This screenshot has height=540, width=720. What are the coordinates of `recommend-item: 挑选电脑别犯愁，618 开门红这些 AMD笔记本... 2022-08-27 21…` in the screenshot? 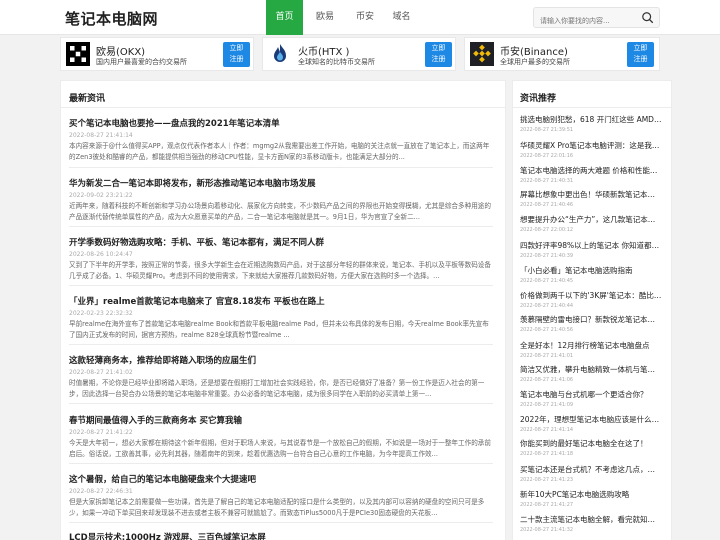 It's located at (591, 123).